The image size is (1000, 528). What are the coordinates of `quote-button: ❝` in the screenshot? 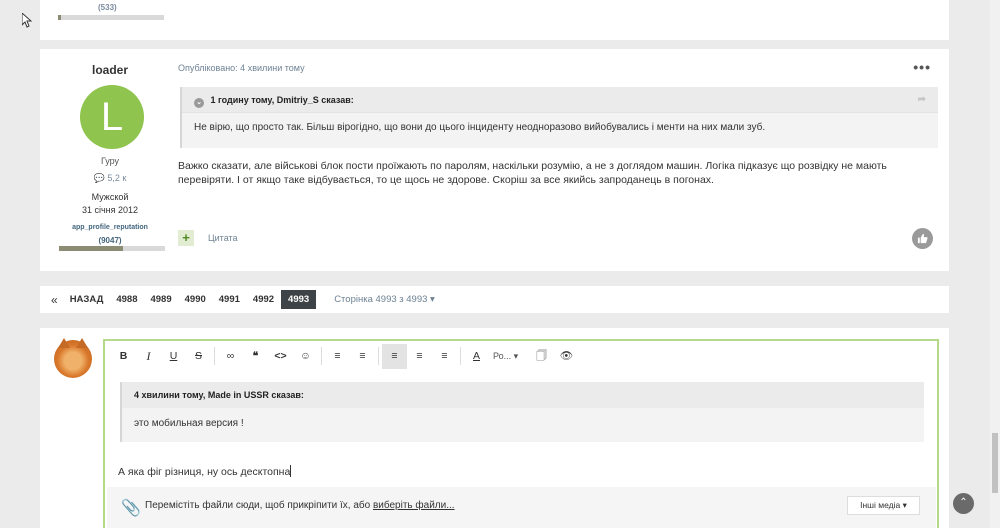 It's located at (255, 356).